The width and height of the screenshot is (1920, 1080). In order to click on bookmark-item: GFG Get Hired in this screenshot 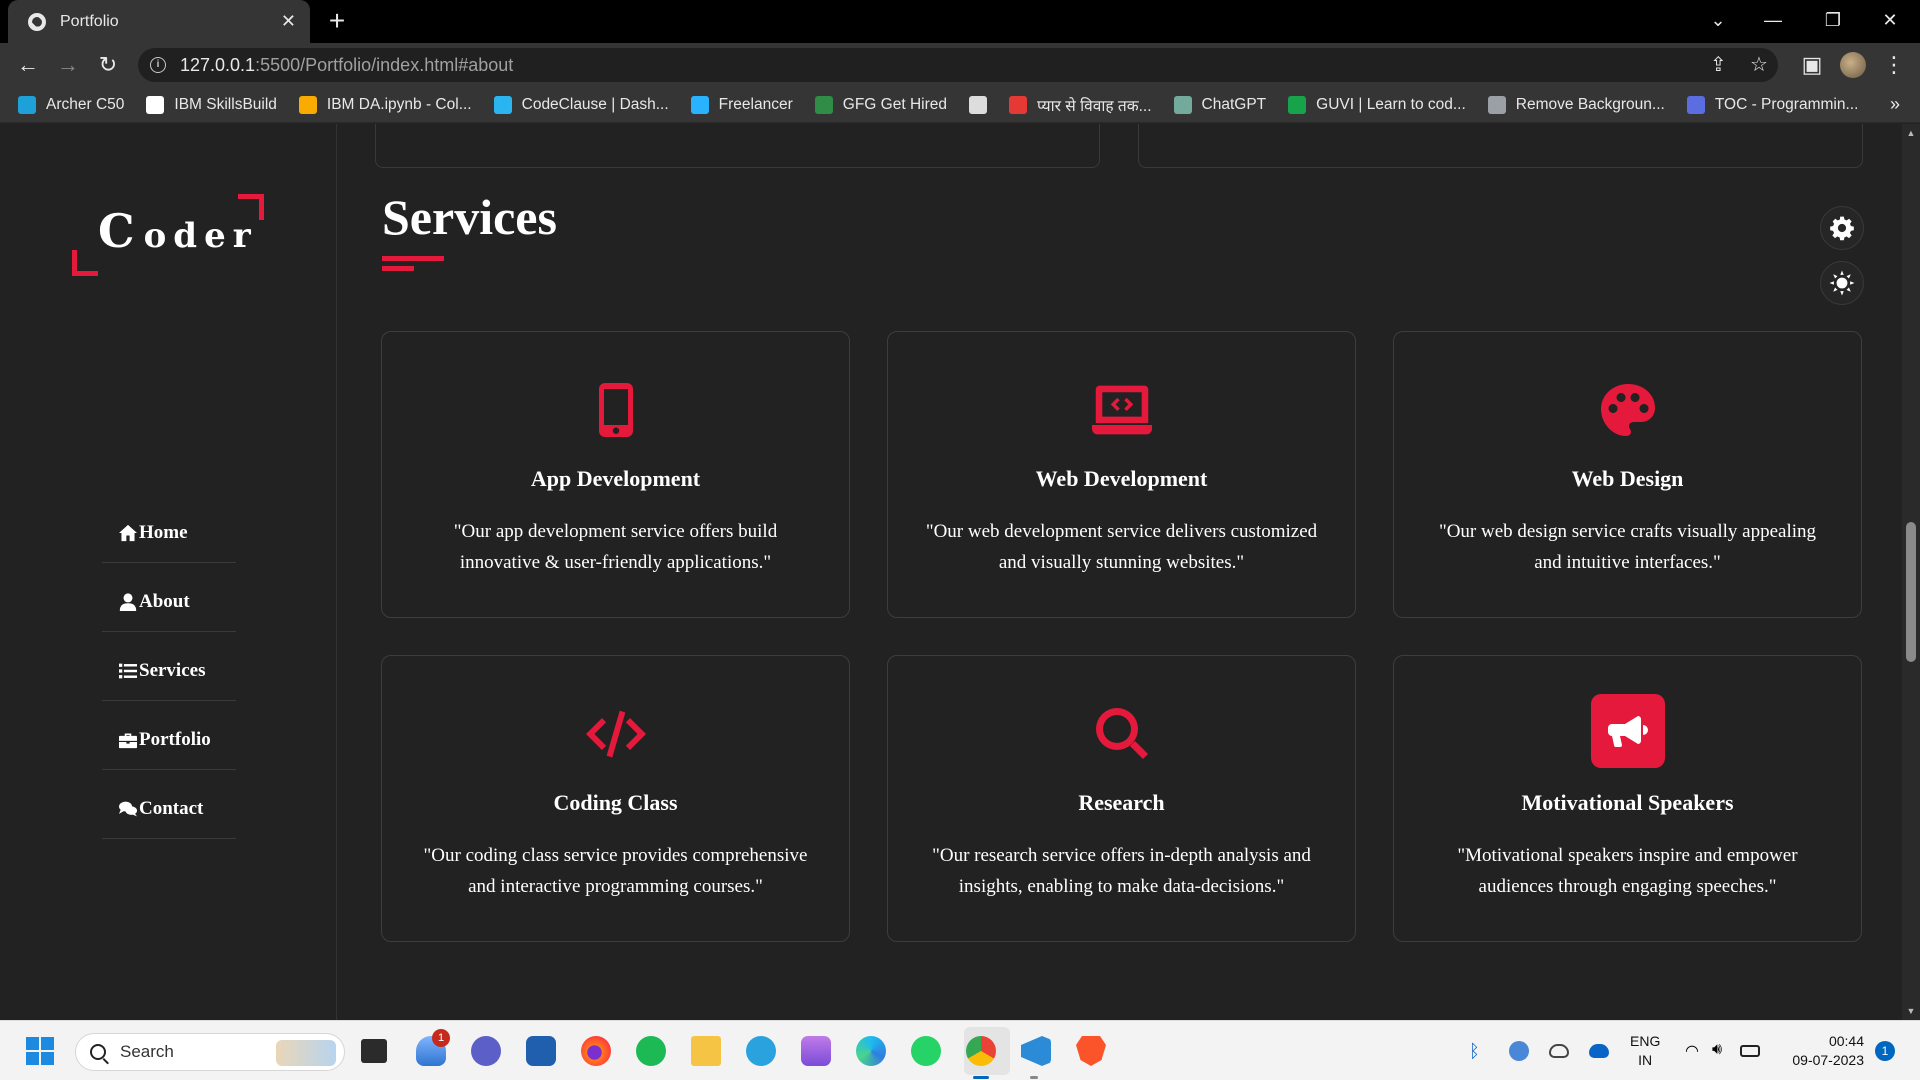, I will do `click(880, 104)`.